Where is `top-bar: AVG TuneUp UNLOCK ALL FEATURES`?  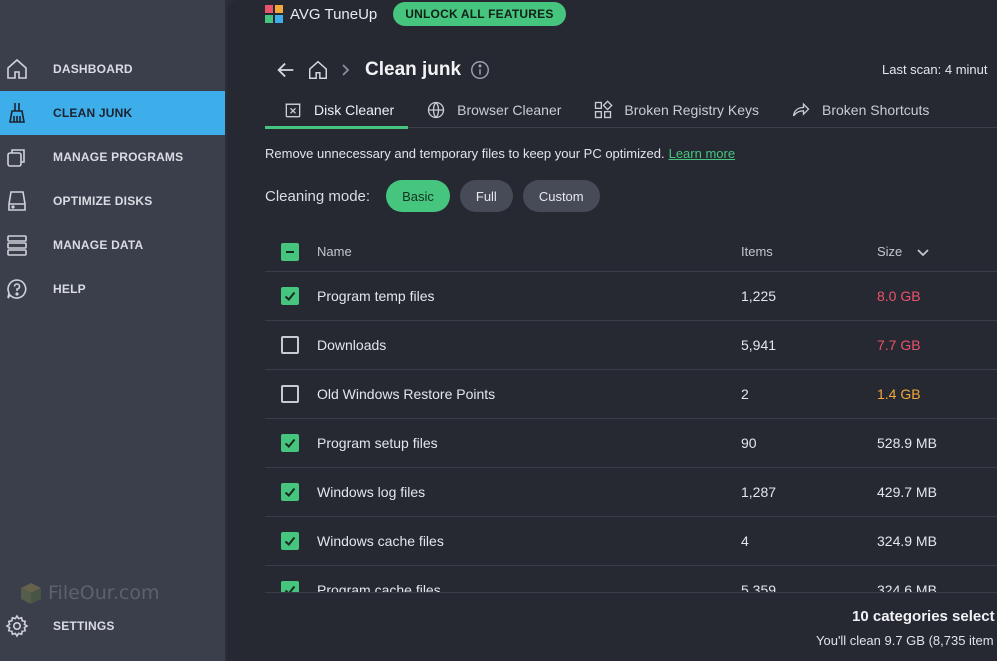 top-bar: AVG TuneUp UNLOCK ALL FEATURES is located at coordinates (415, 14).